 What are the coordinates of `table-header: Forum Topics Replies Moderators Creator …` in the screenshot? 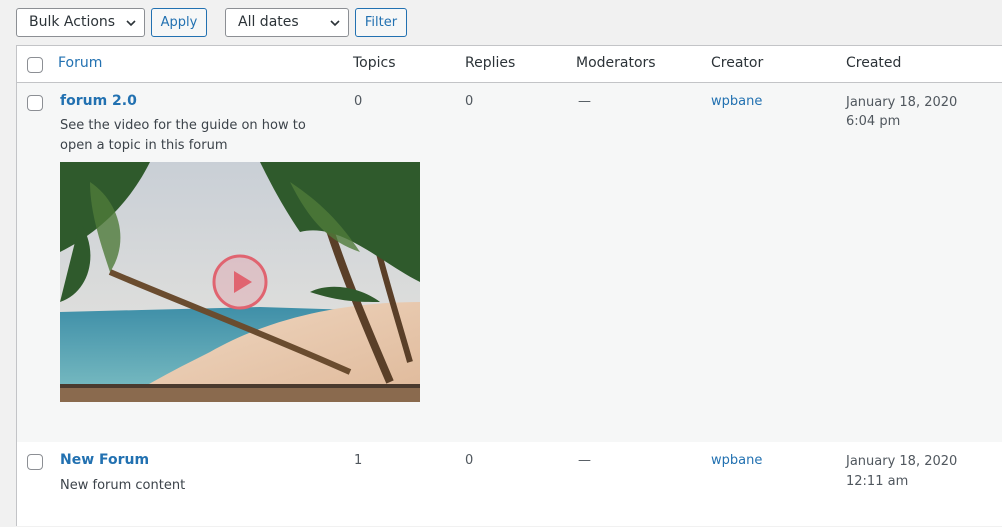 It's located at (509, 64).